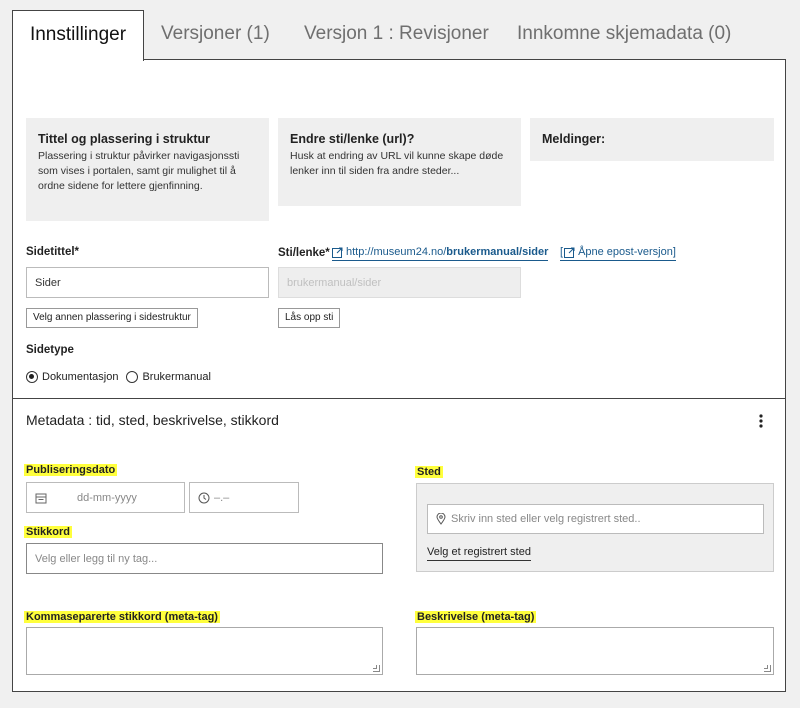  Describe the element at coordinates (352, 139) in the screenshot. I see `info-box-title: Endre sti/lenke (url)?` at that location.